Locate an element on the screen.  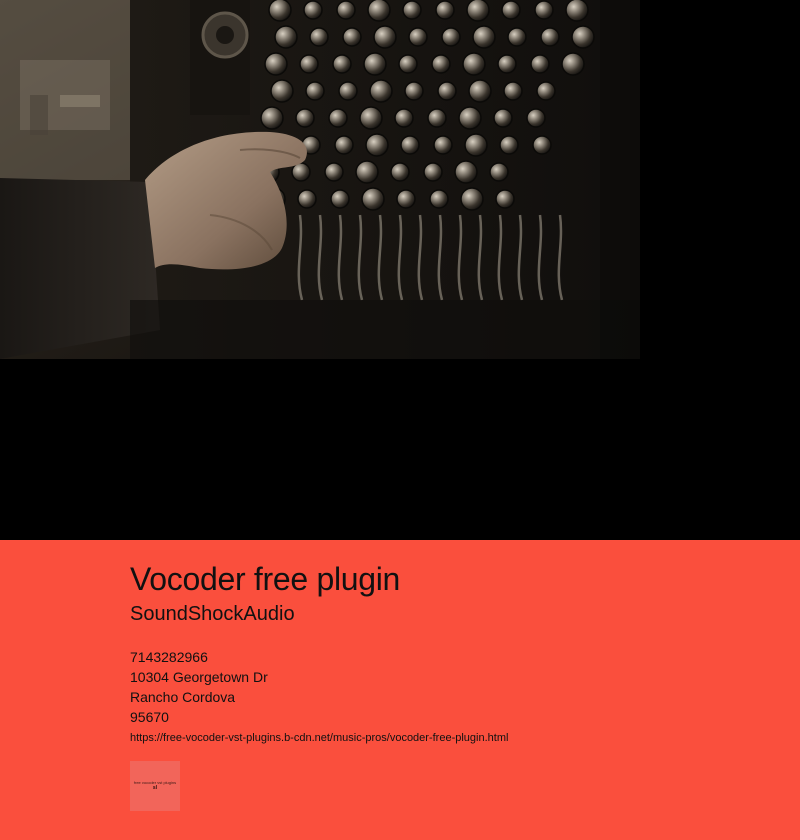
phone-number: 7143282966 is located at coordinates (169, 657).